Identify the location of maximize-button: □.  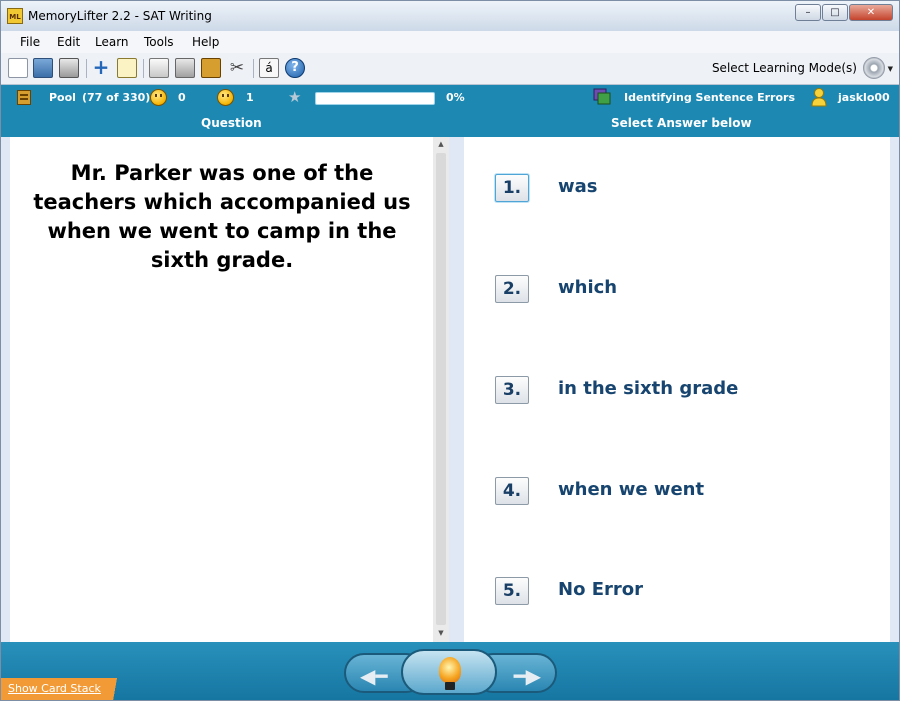
(835, 12).